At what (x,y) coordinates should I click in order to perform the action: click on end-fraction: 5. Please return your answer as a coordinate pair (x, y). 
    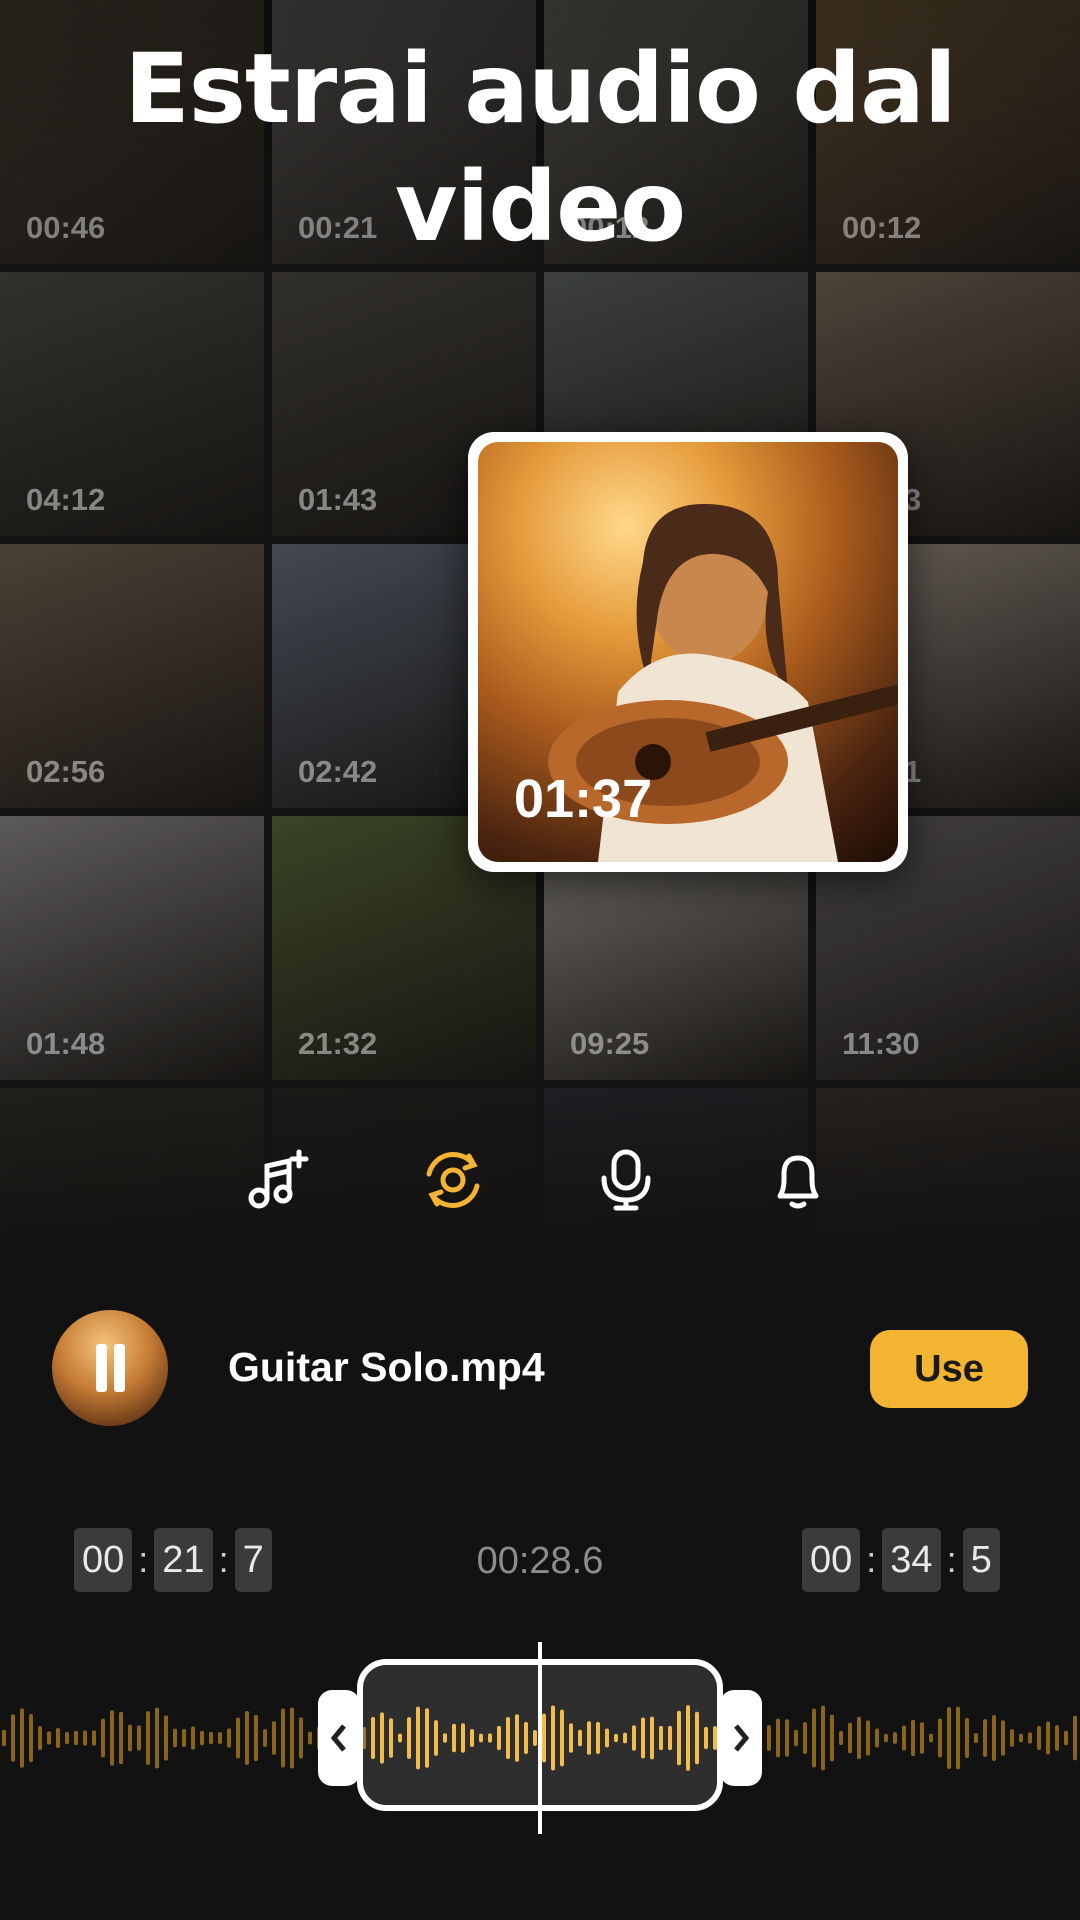
    Looking at the image, I should click on (981, 1560).